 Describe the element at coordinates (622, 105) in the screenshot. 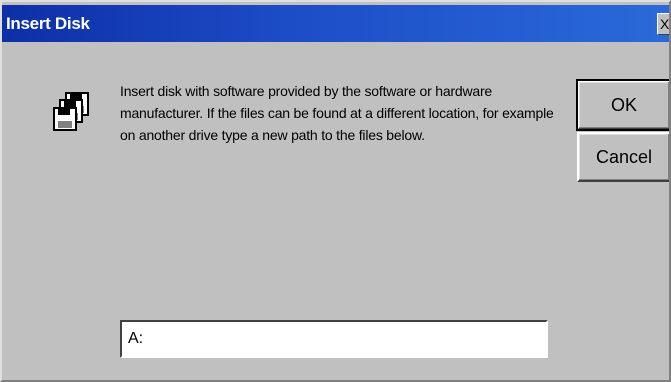

I see `ok-button: OK` at that location.